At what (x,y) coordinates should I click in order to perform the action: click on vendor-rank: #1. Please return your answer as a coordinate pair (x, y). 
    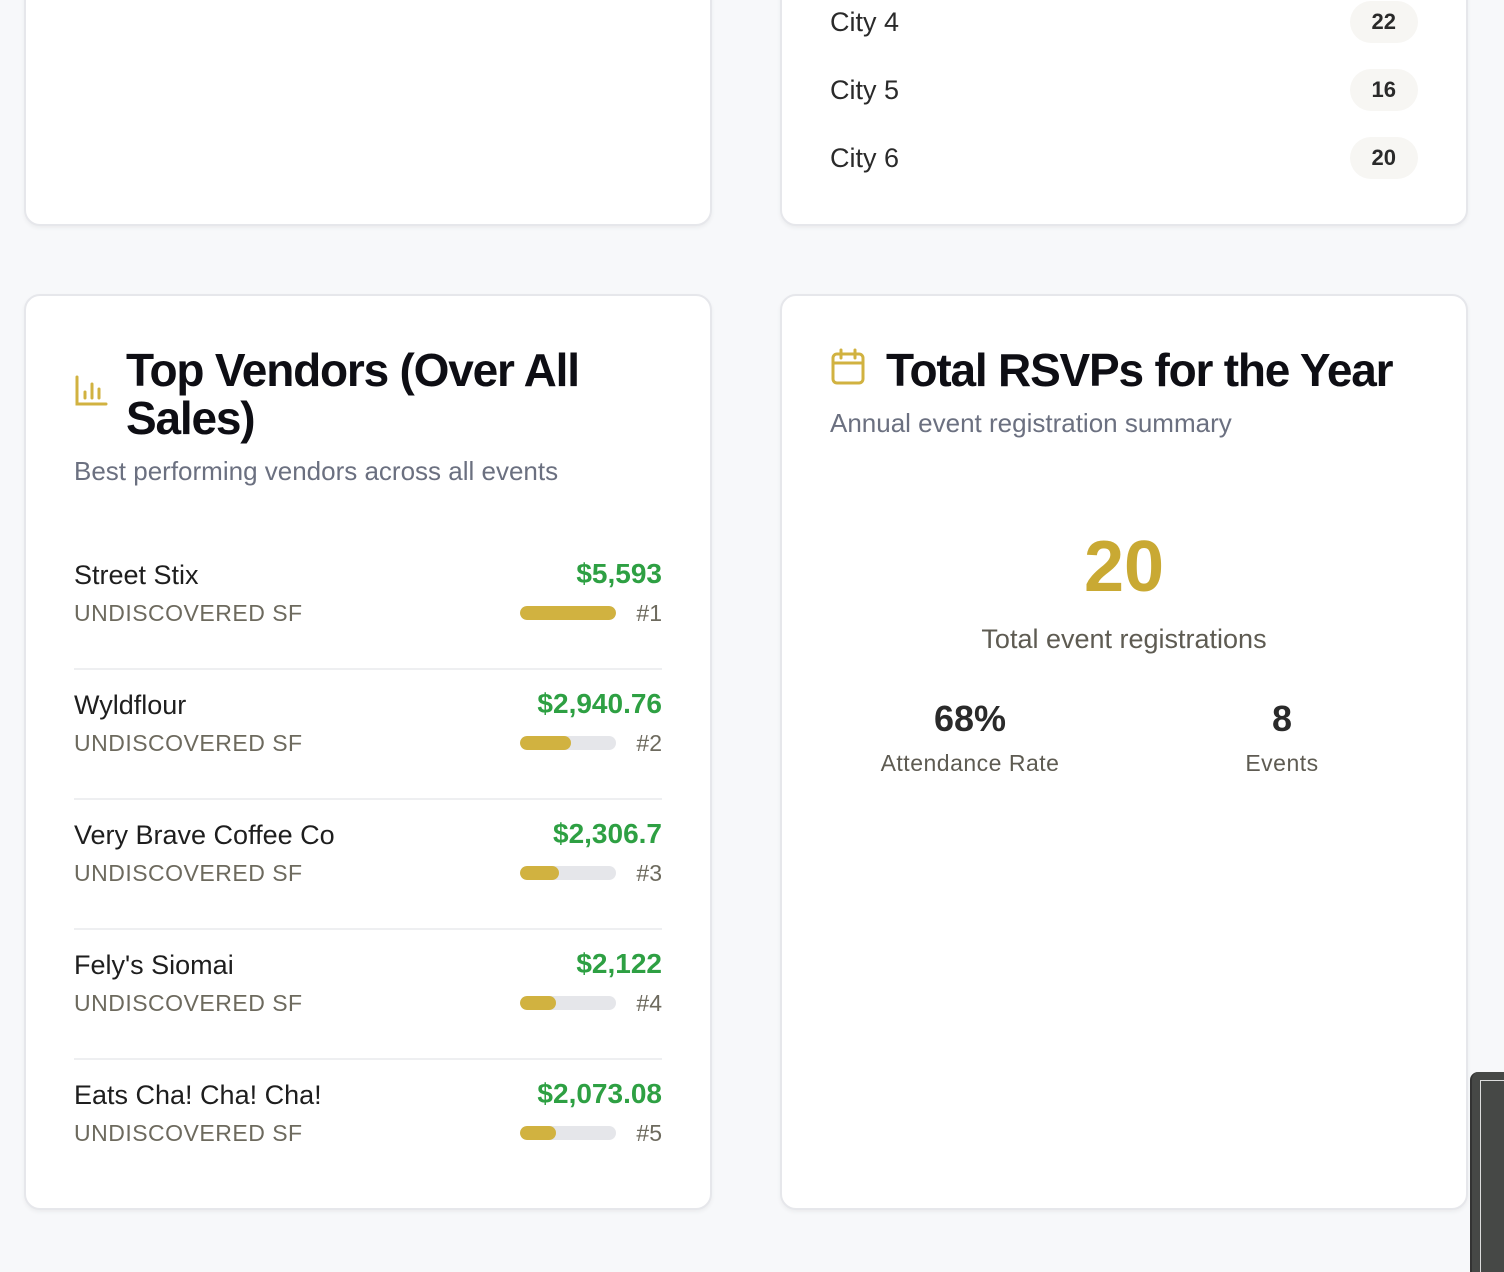
    Looking at the image, I should click on (649, 613).